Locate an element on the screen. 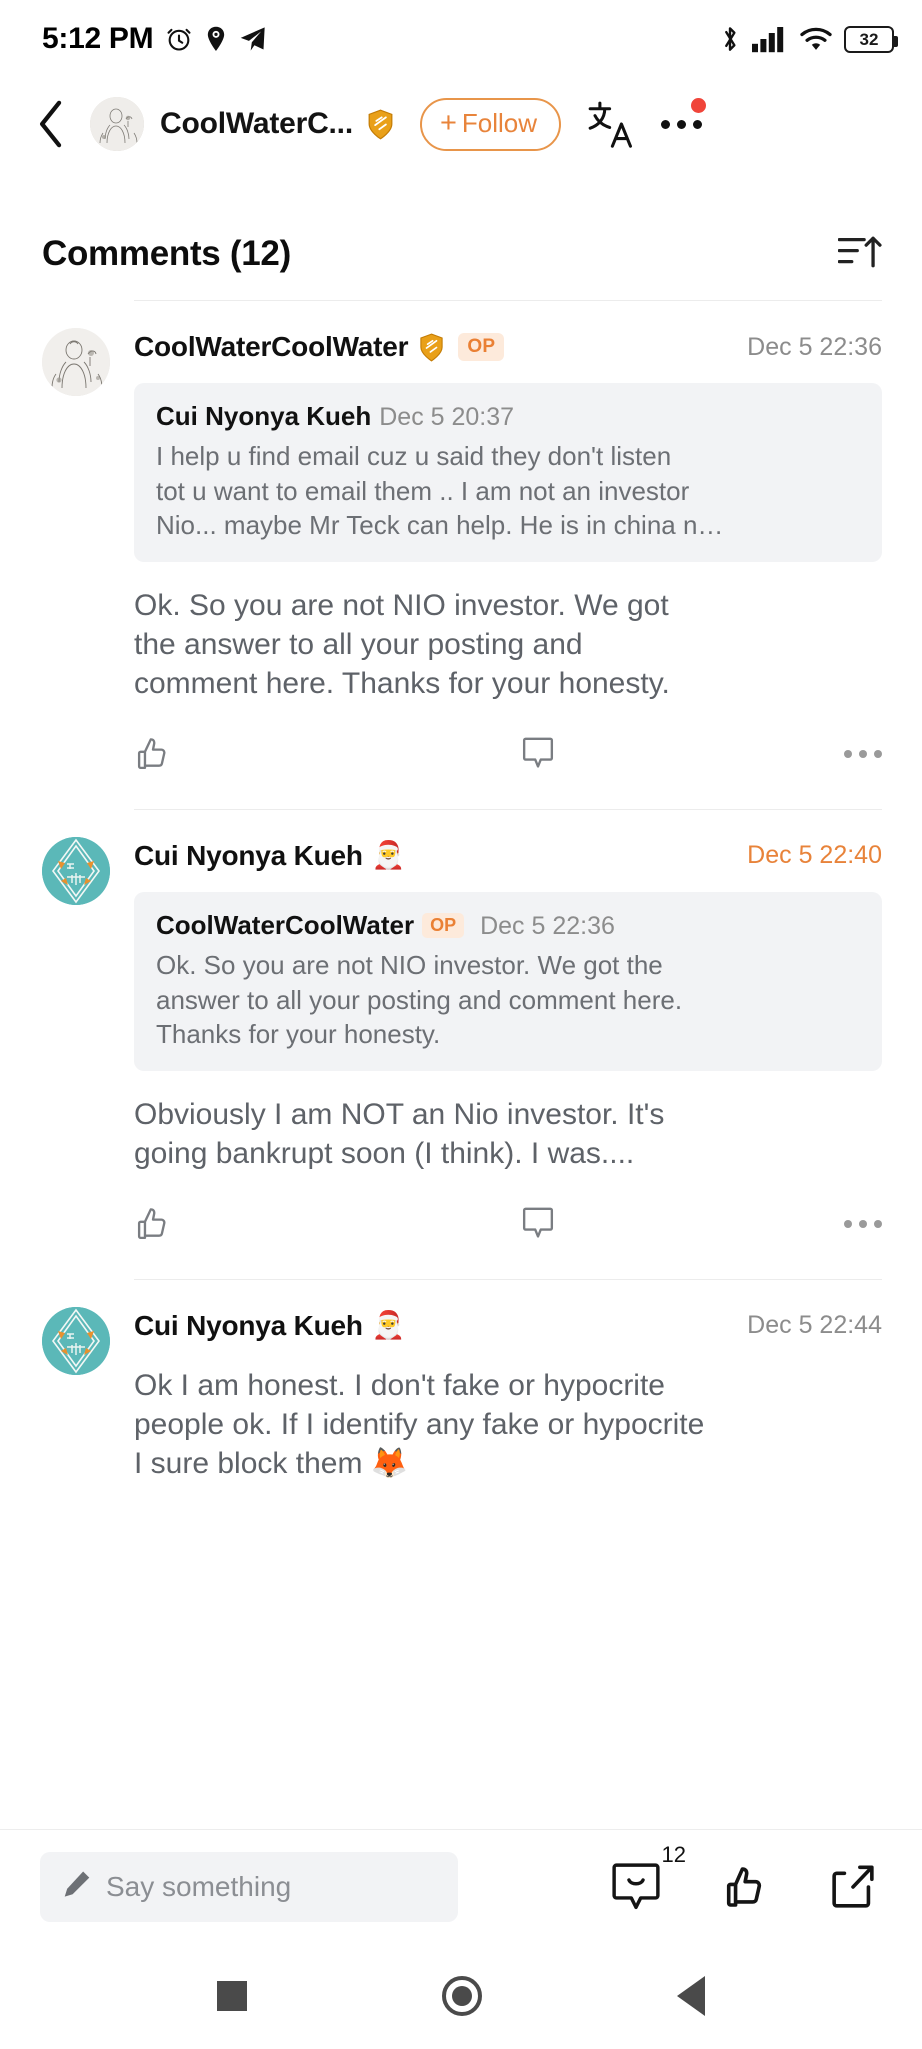 The image size is (922, 2049). quoted-header: Cui Nyonya Kueh Dec 5 20:37 is located at coordinates (509, 416).